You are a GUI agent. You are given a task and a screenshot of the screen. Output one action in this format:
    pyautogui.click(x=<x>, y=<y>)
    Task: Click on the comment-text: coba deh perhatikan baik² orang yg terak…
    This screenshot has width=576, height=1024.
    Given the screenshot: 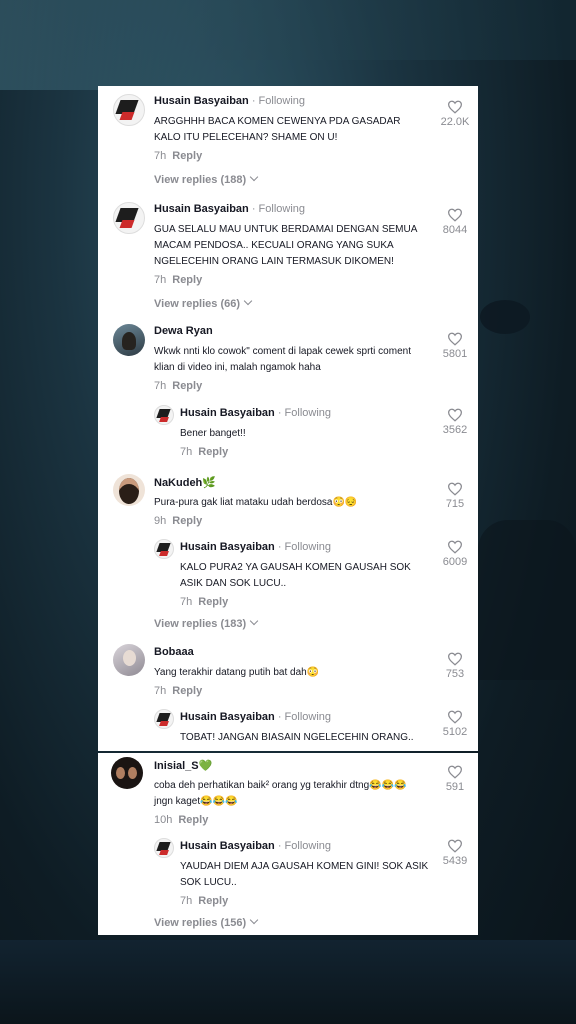 What is the action you would take?
    pyautogui.click(x=280, y=793)
    